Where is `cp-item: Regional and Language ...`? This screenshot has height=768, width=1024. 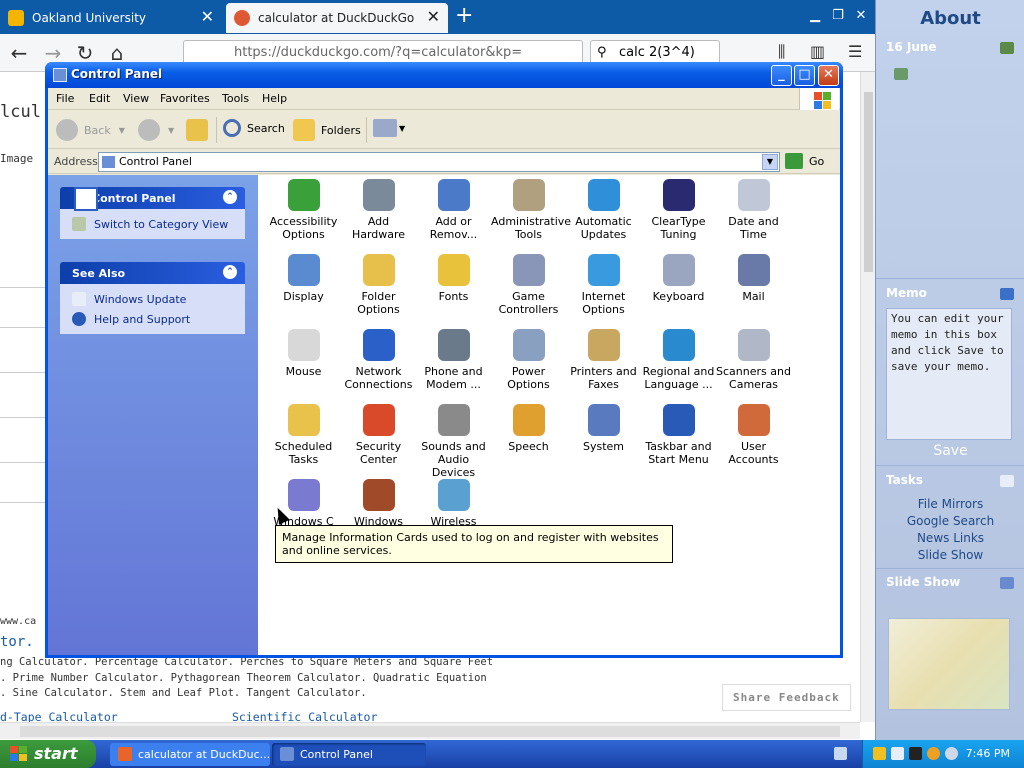 cp-item: Regional and Language ... is located at coordinates (678, 360).